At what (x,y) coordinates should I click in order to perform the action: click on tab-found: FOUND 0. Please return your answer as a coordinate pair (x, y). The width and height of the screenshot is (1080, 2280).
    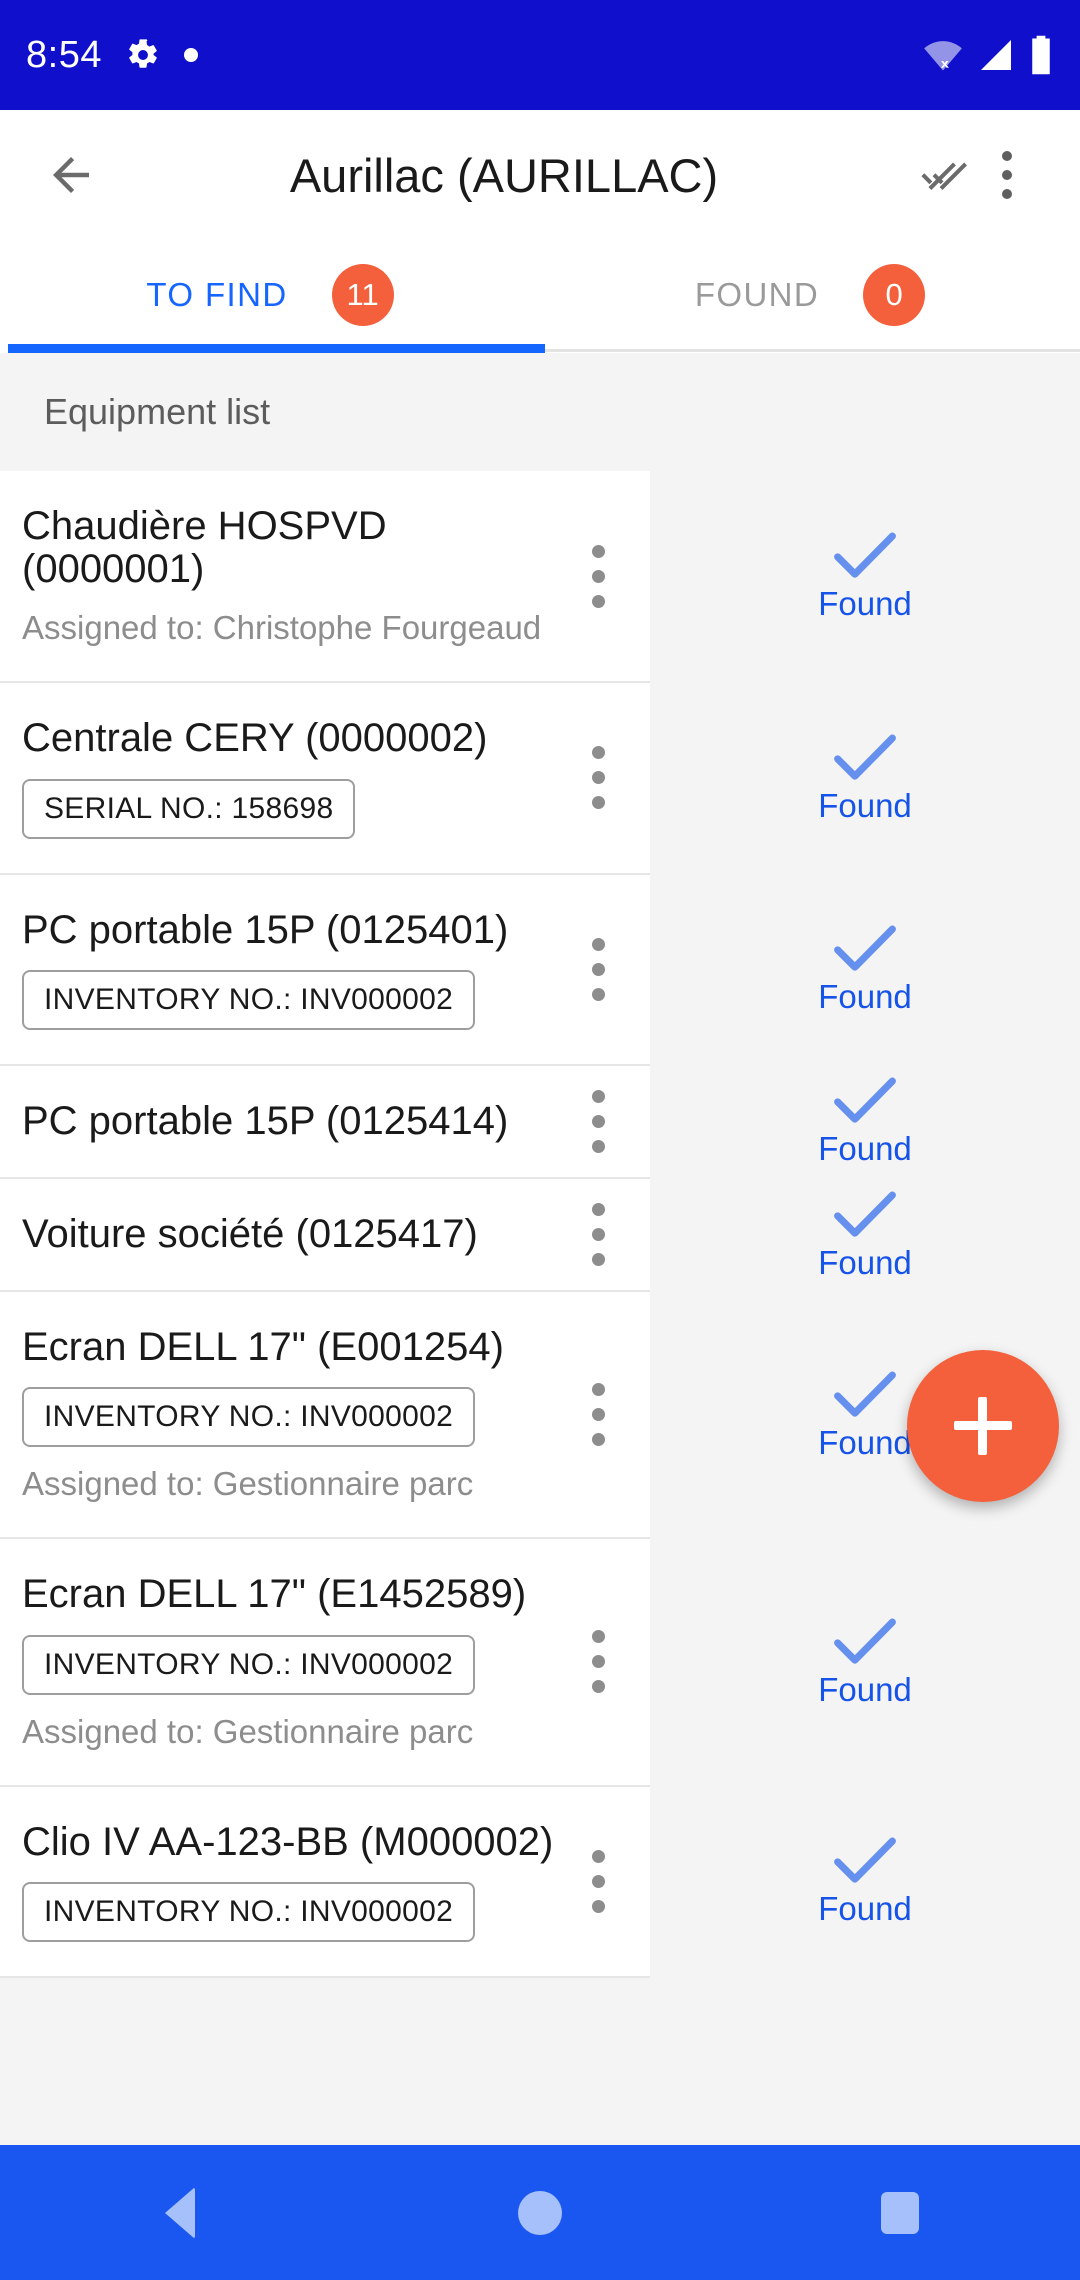
    Looking at the image, I should click on (810, 295).